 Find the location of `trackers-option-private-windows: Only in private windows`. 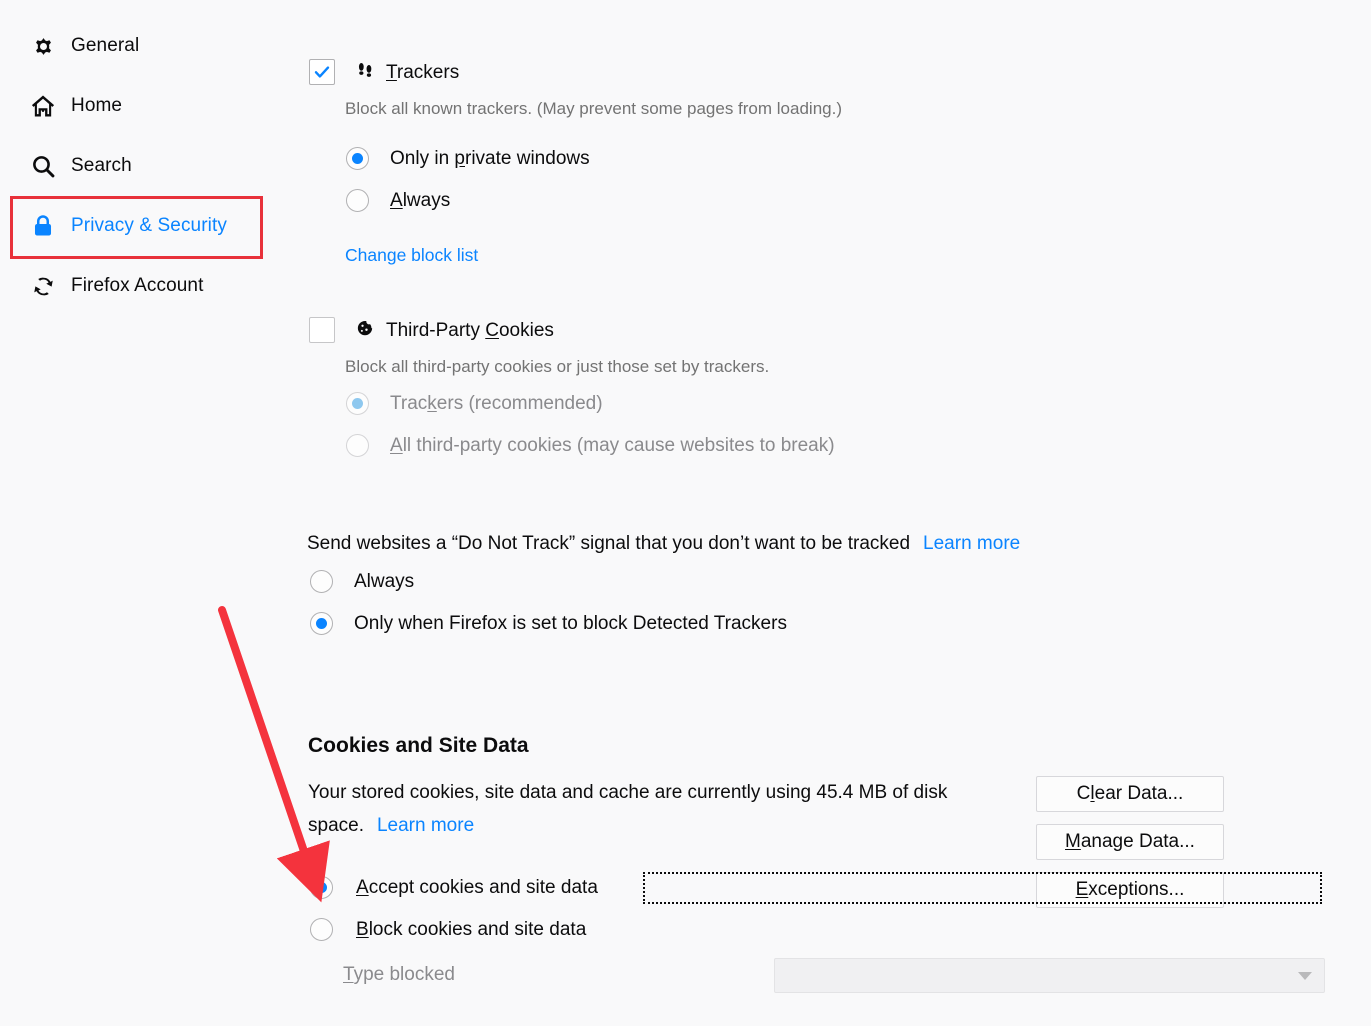

trackers-option-private-windows: Only in private windows is located at coordinates (468, 158).